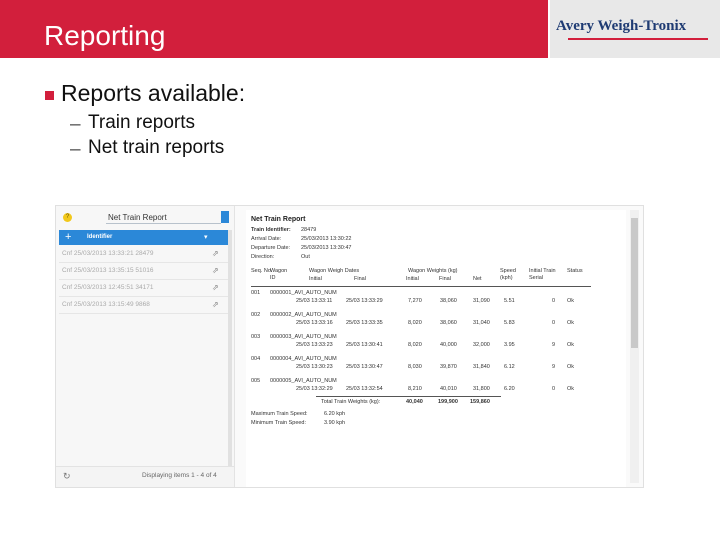 This screenshot has width=720, height=540. What do you see at coordinates (303, 293) in the screenshot?
I see `cell-wagon: 0000001_AVI_AUTO_NUM` at bounding box center [303, 293].